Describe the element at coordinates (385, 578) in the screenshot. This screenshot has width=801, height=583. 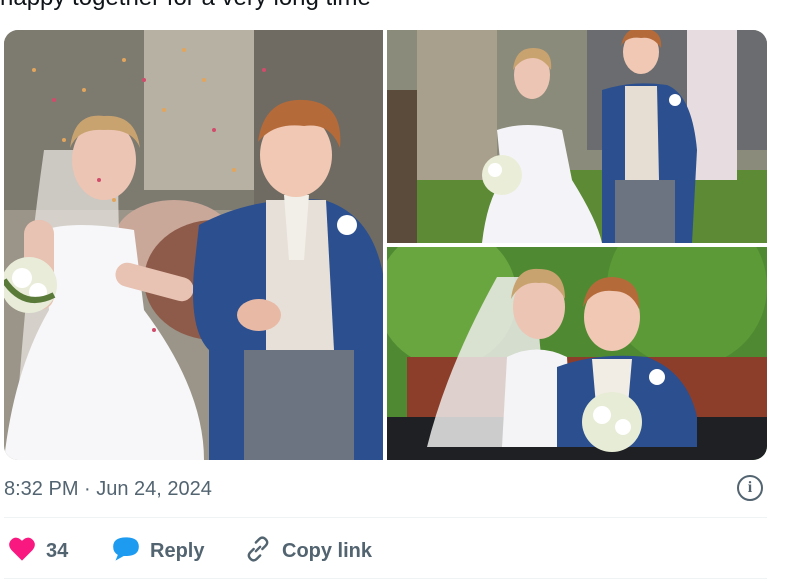
I see `divider-bottom` at that location.